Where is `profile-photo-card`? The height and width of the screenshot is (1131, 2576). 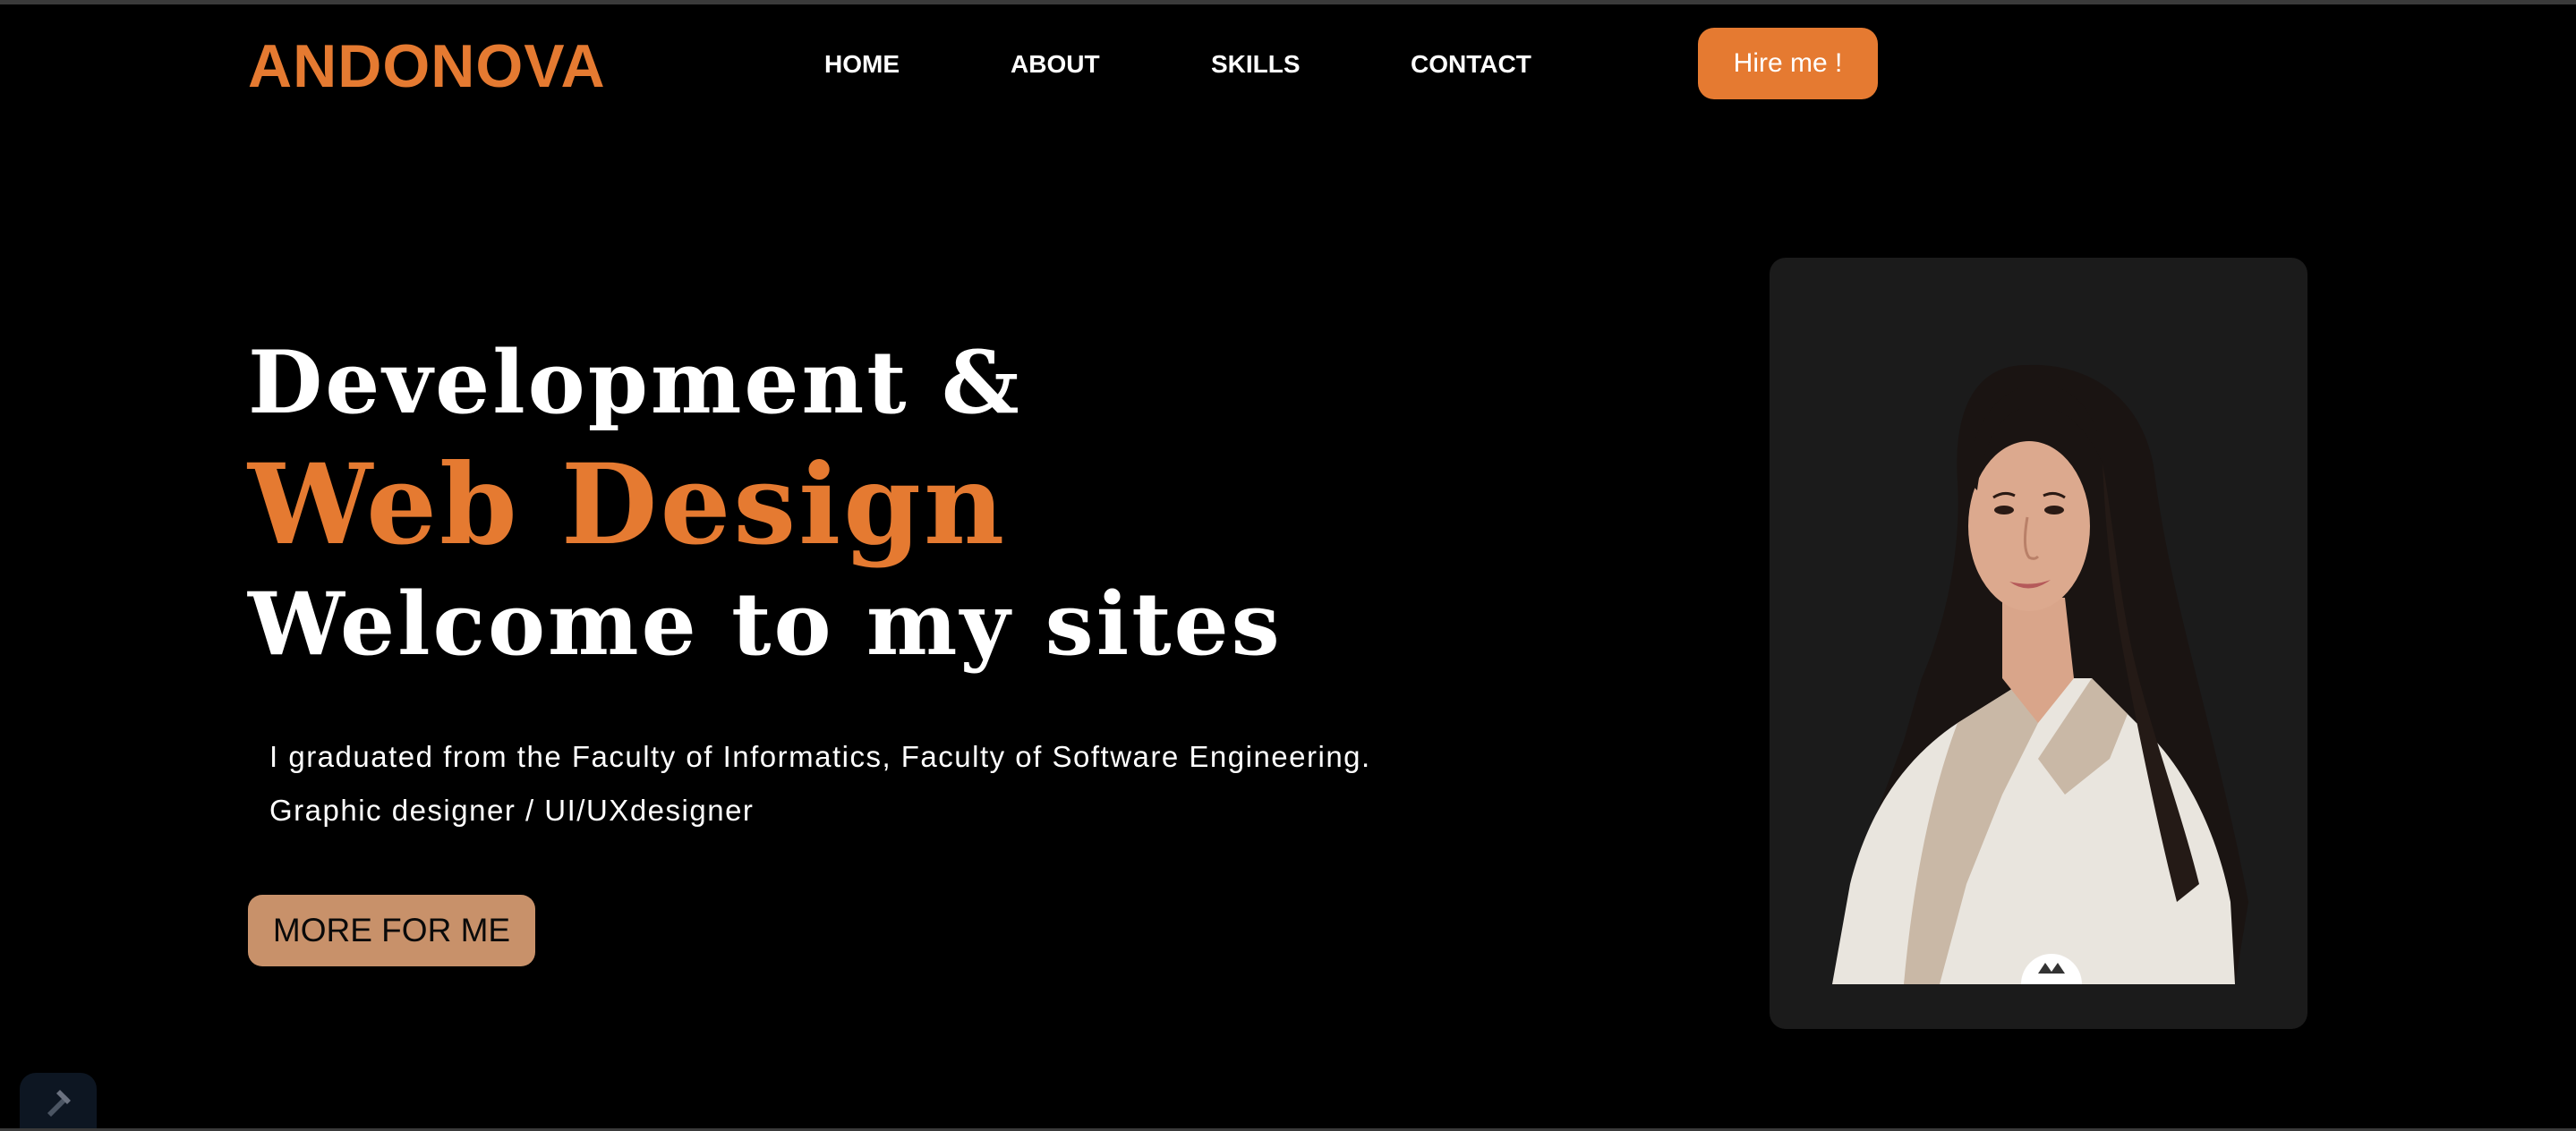
profile-photo-card is located at coordinates (2038, 643).